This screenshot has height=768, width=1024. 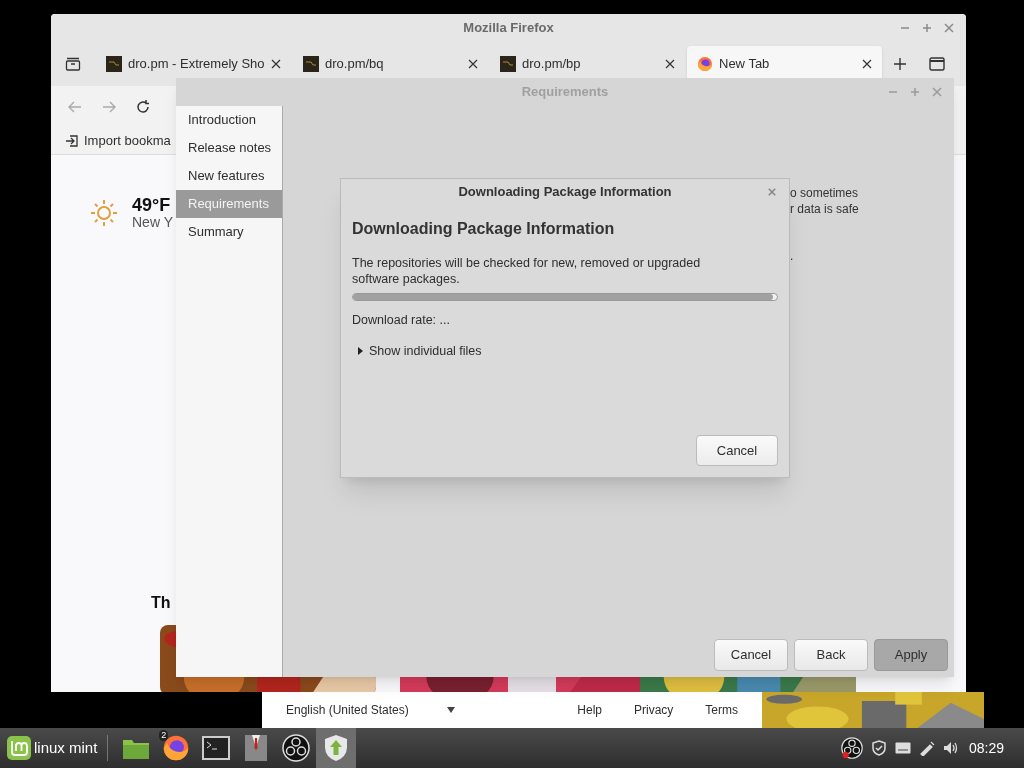 I want to click on dialog-description: The repositories will be checked for new, removed or upgraded software packages., so click(x=527, y=271).